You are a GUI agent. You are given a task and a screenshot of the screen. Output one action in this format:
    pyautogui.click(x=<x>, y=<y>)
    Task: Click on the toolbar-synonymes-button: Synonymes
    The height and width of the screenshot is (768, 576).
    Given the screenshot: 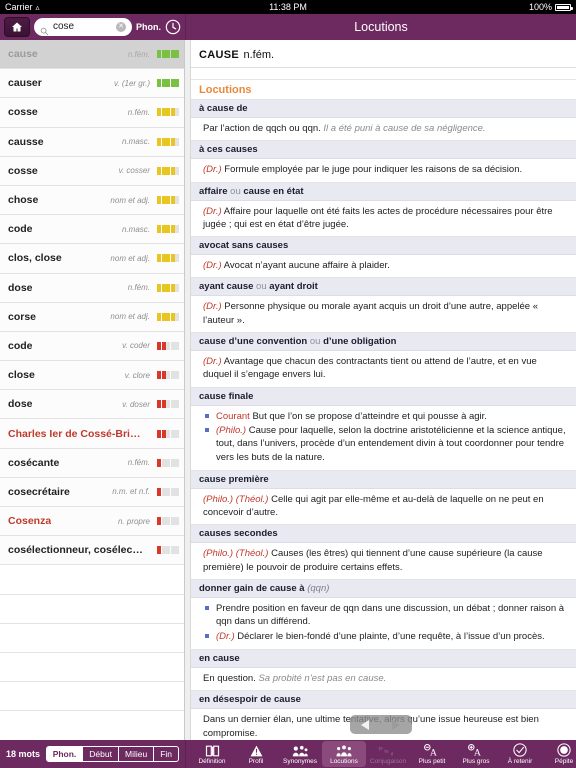 What is the action you would take?
    pyautogui.click(x=300, y=754)
    